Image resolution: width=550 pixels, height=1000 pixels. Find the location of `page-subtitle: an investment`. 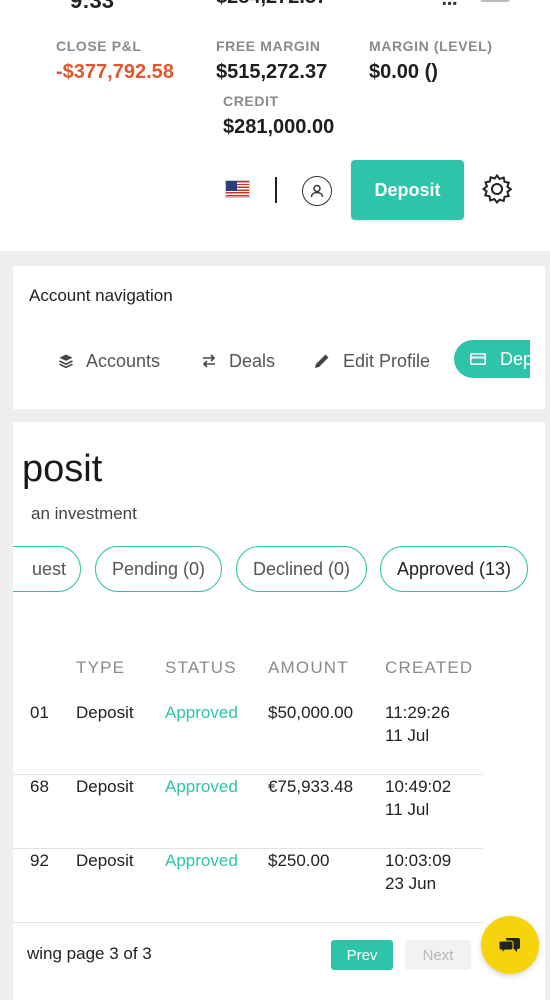

page-subtitle: an investment is located at coordinates (84, 513).